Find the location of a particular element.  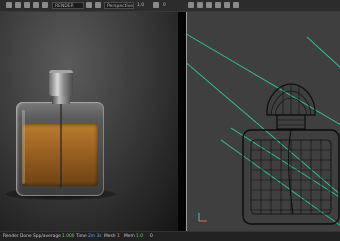

bottle-cap is located at coordinates (61, 83).